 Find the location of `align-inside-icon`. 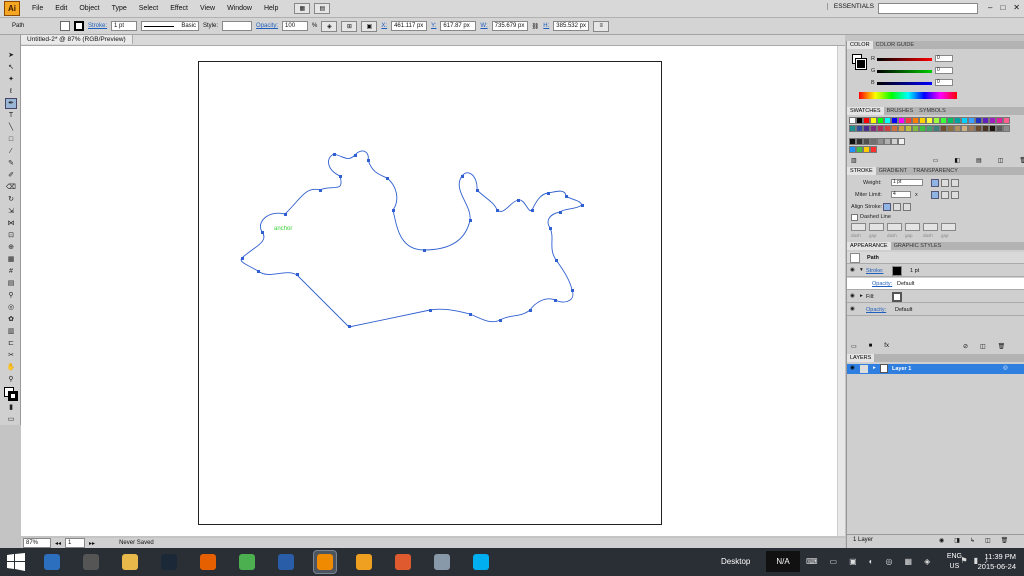

align-inside-icon is located at coordinates (897, 207).